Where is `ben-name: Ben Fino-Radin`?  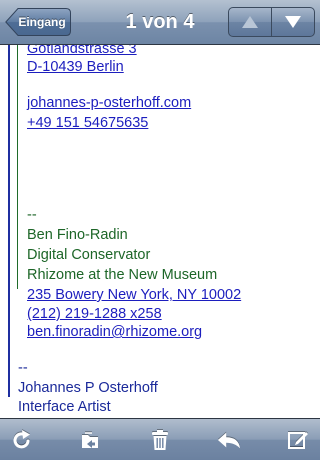
ben-name: Ben Fino-Radin is located at coordinates (77, 235).